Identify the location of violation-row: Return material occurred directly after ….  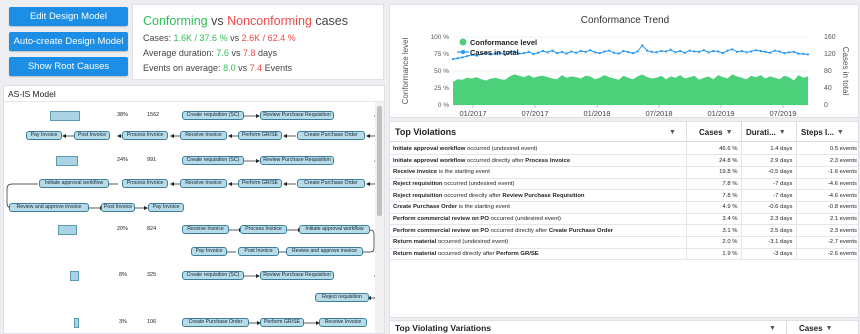
(624, 254).